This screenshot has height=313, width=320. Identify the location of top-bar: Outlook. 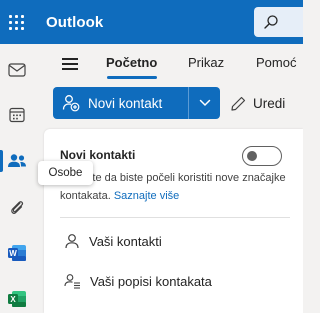
(151, 22).